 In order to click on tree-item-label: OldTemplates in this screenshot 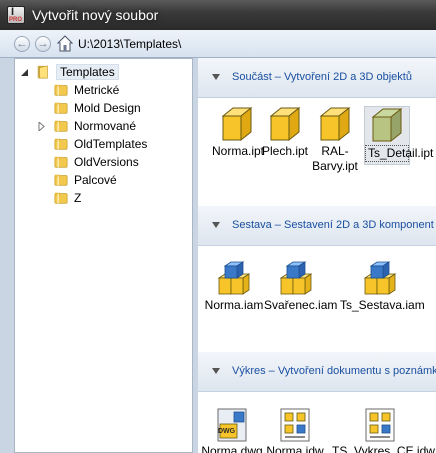, I will do `click(111, 144)`.